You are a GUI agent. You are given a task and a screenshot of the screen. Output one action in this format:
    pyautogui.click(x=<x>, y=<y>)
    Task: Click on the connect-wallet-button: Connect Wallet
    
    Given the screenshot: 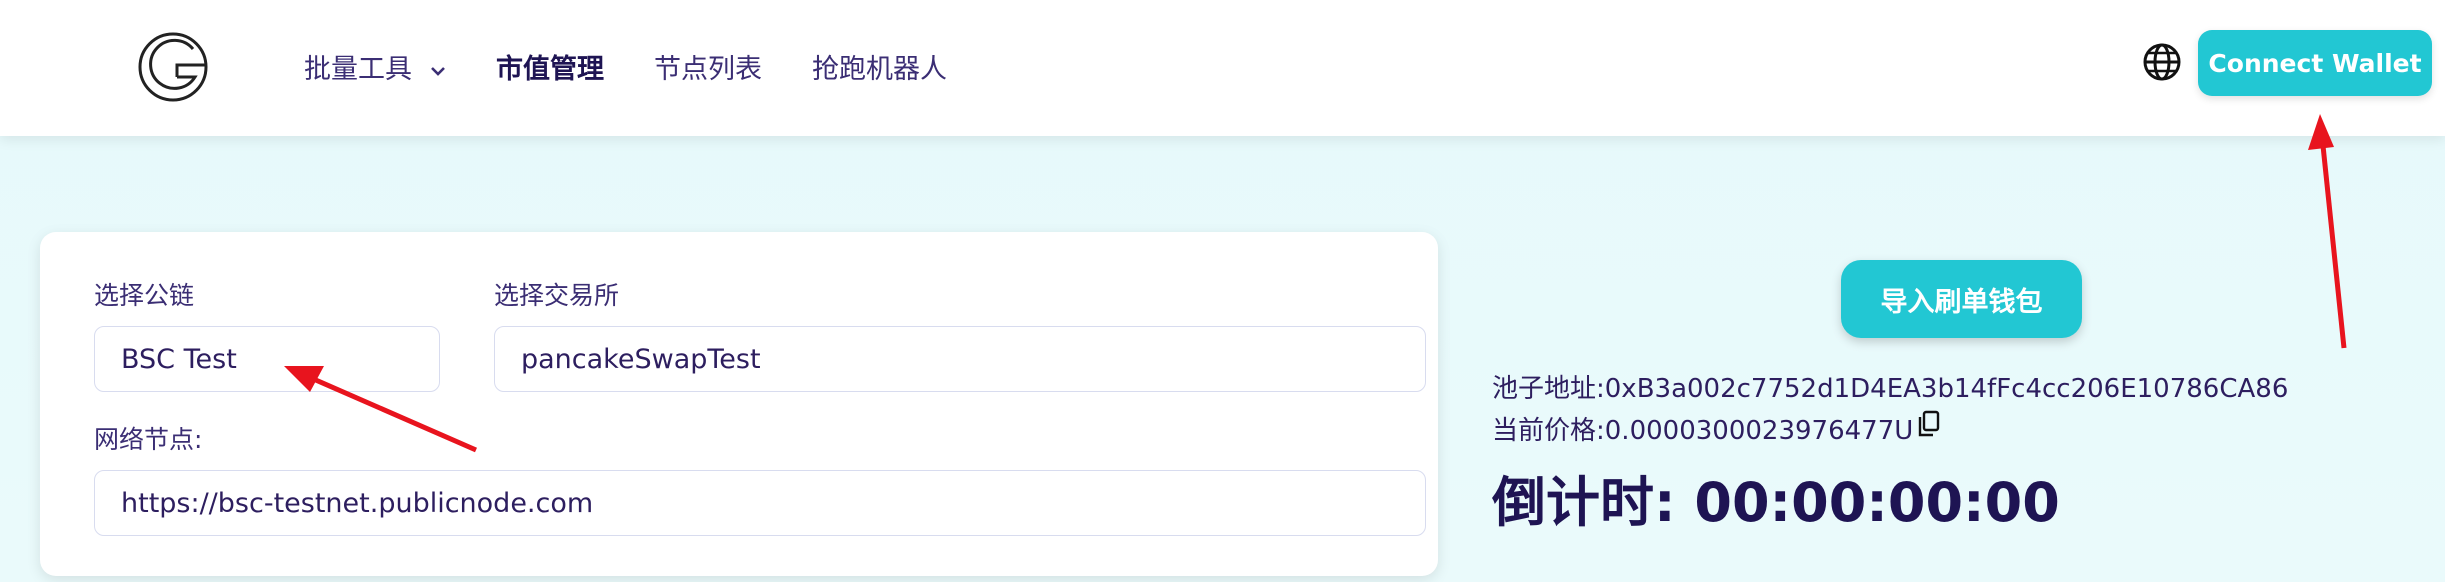 What is the action you would take?
    pyautogui.click(x=2315, y=63)
    